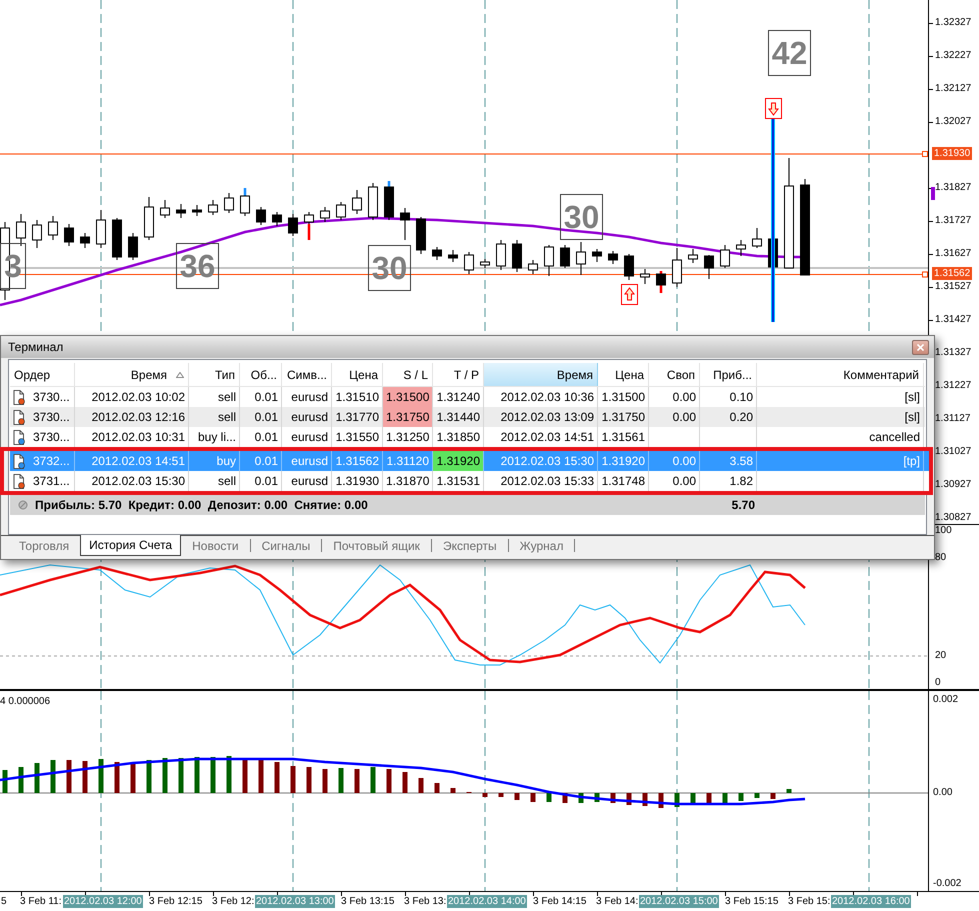  I want to click on window-title: Терминал, so click(36, 347).